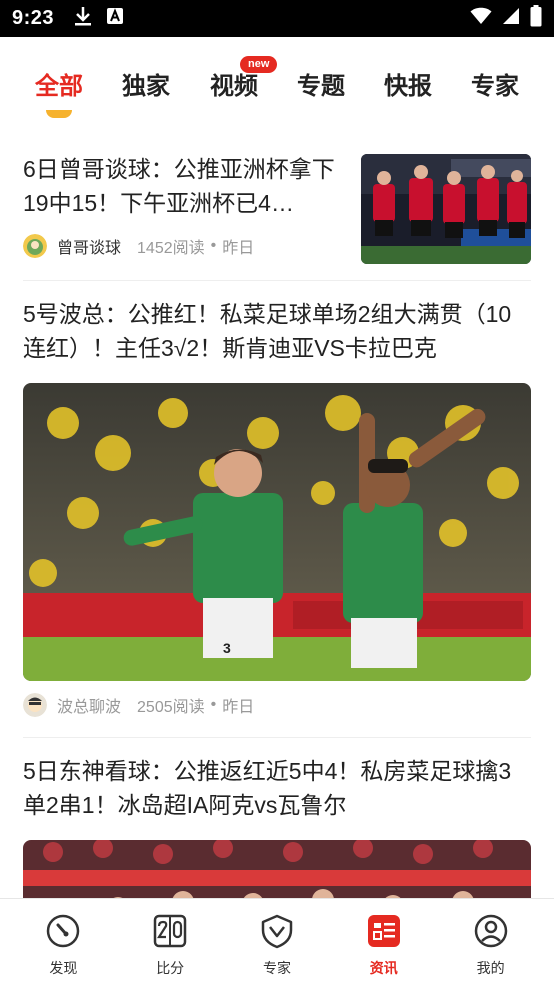 Image resolution: width=554 pixels, height=984 pixels. I want to click on status-bar: 9:23, so click(277, 18).